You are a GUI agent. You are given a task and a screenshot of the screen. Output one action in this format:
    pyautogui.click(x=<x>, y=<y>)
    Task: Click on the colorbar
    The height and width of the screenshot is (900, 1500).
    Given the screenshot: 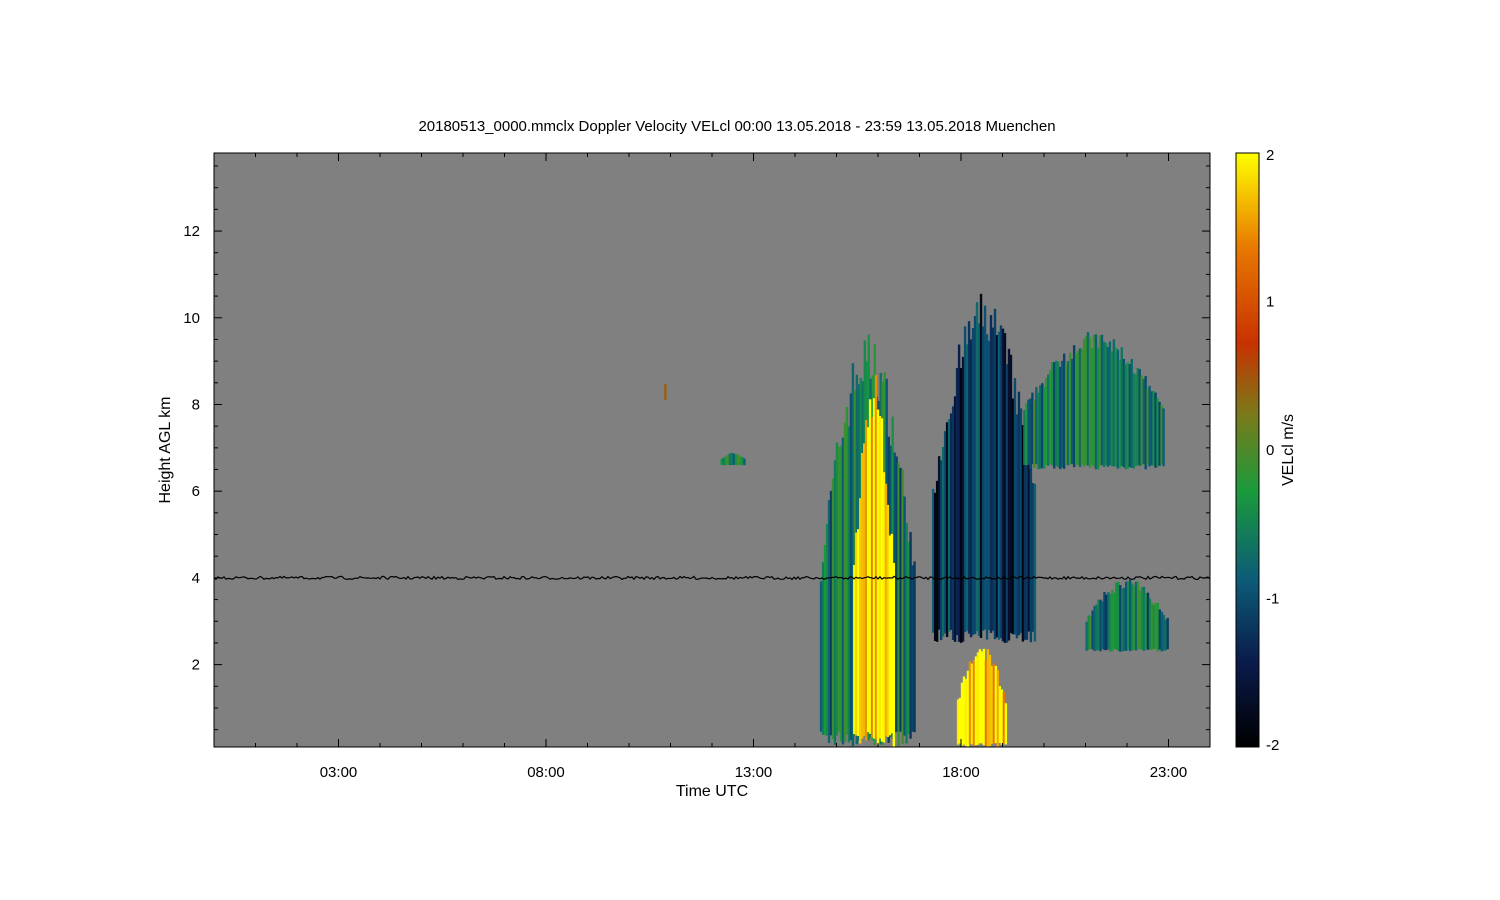 What is the action you would take?
    pyautogui.click(x=1247, y=450)
    